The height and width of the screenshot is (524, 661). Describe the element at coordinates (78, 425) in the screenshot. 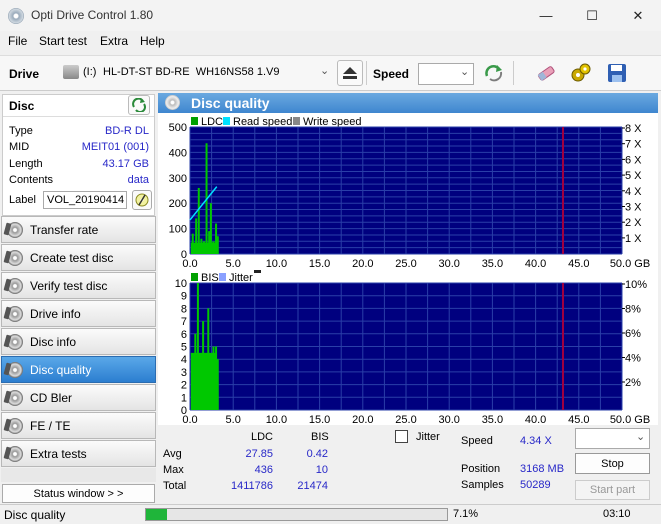

I see `nav-fe-te: FE / TE` at that location.